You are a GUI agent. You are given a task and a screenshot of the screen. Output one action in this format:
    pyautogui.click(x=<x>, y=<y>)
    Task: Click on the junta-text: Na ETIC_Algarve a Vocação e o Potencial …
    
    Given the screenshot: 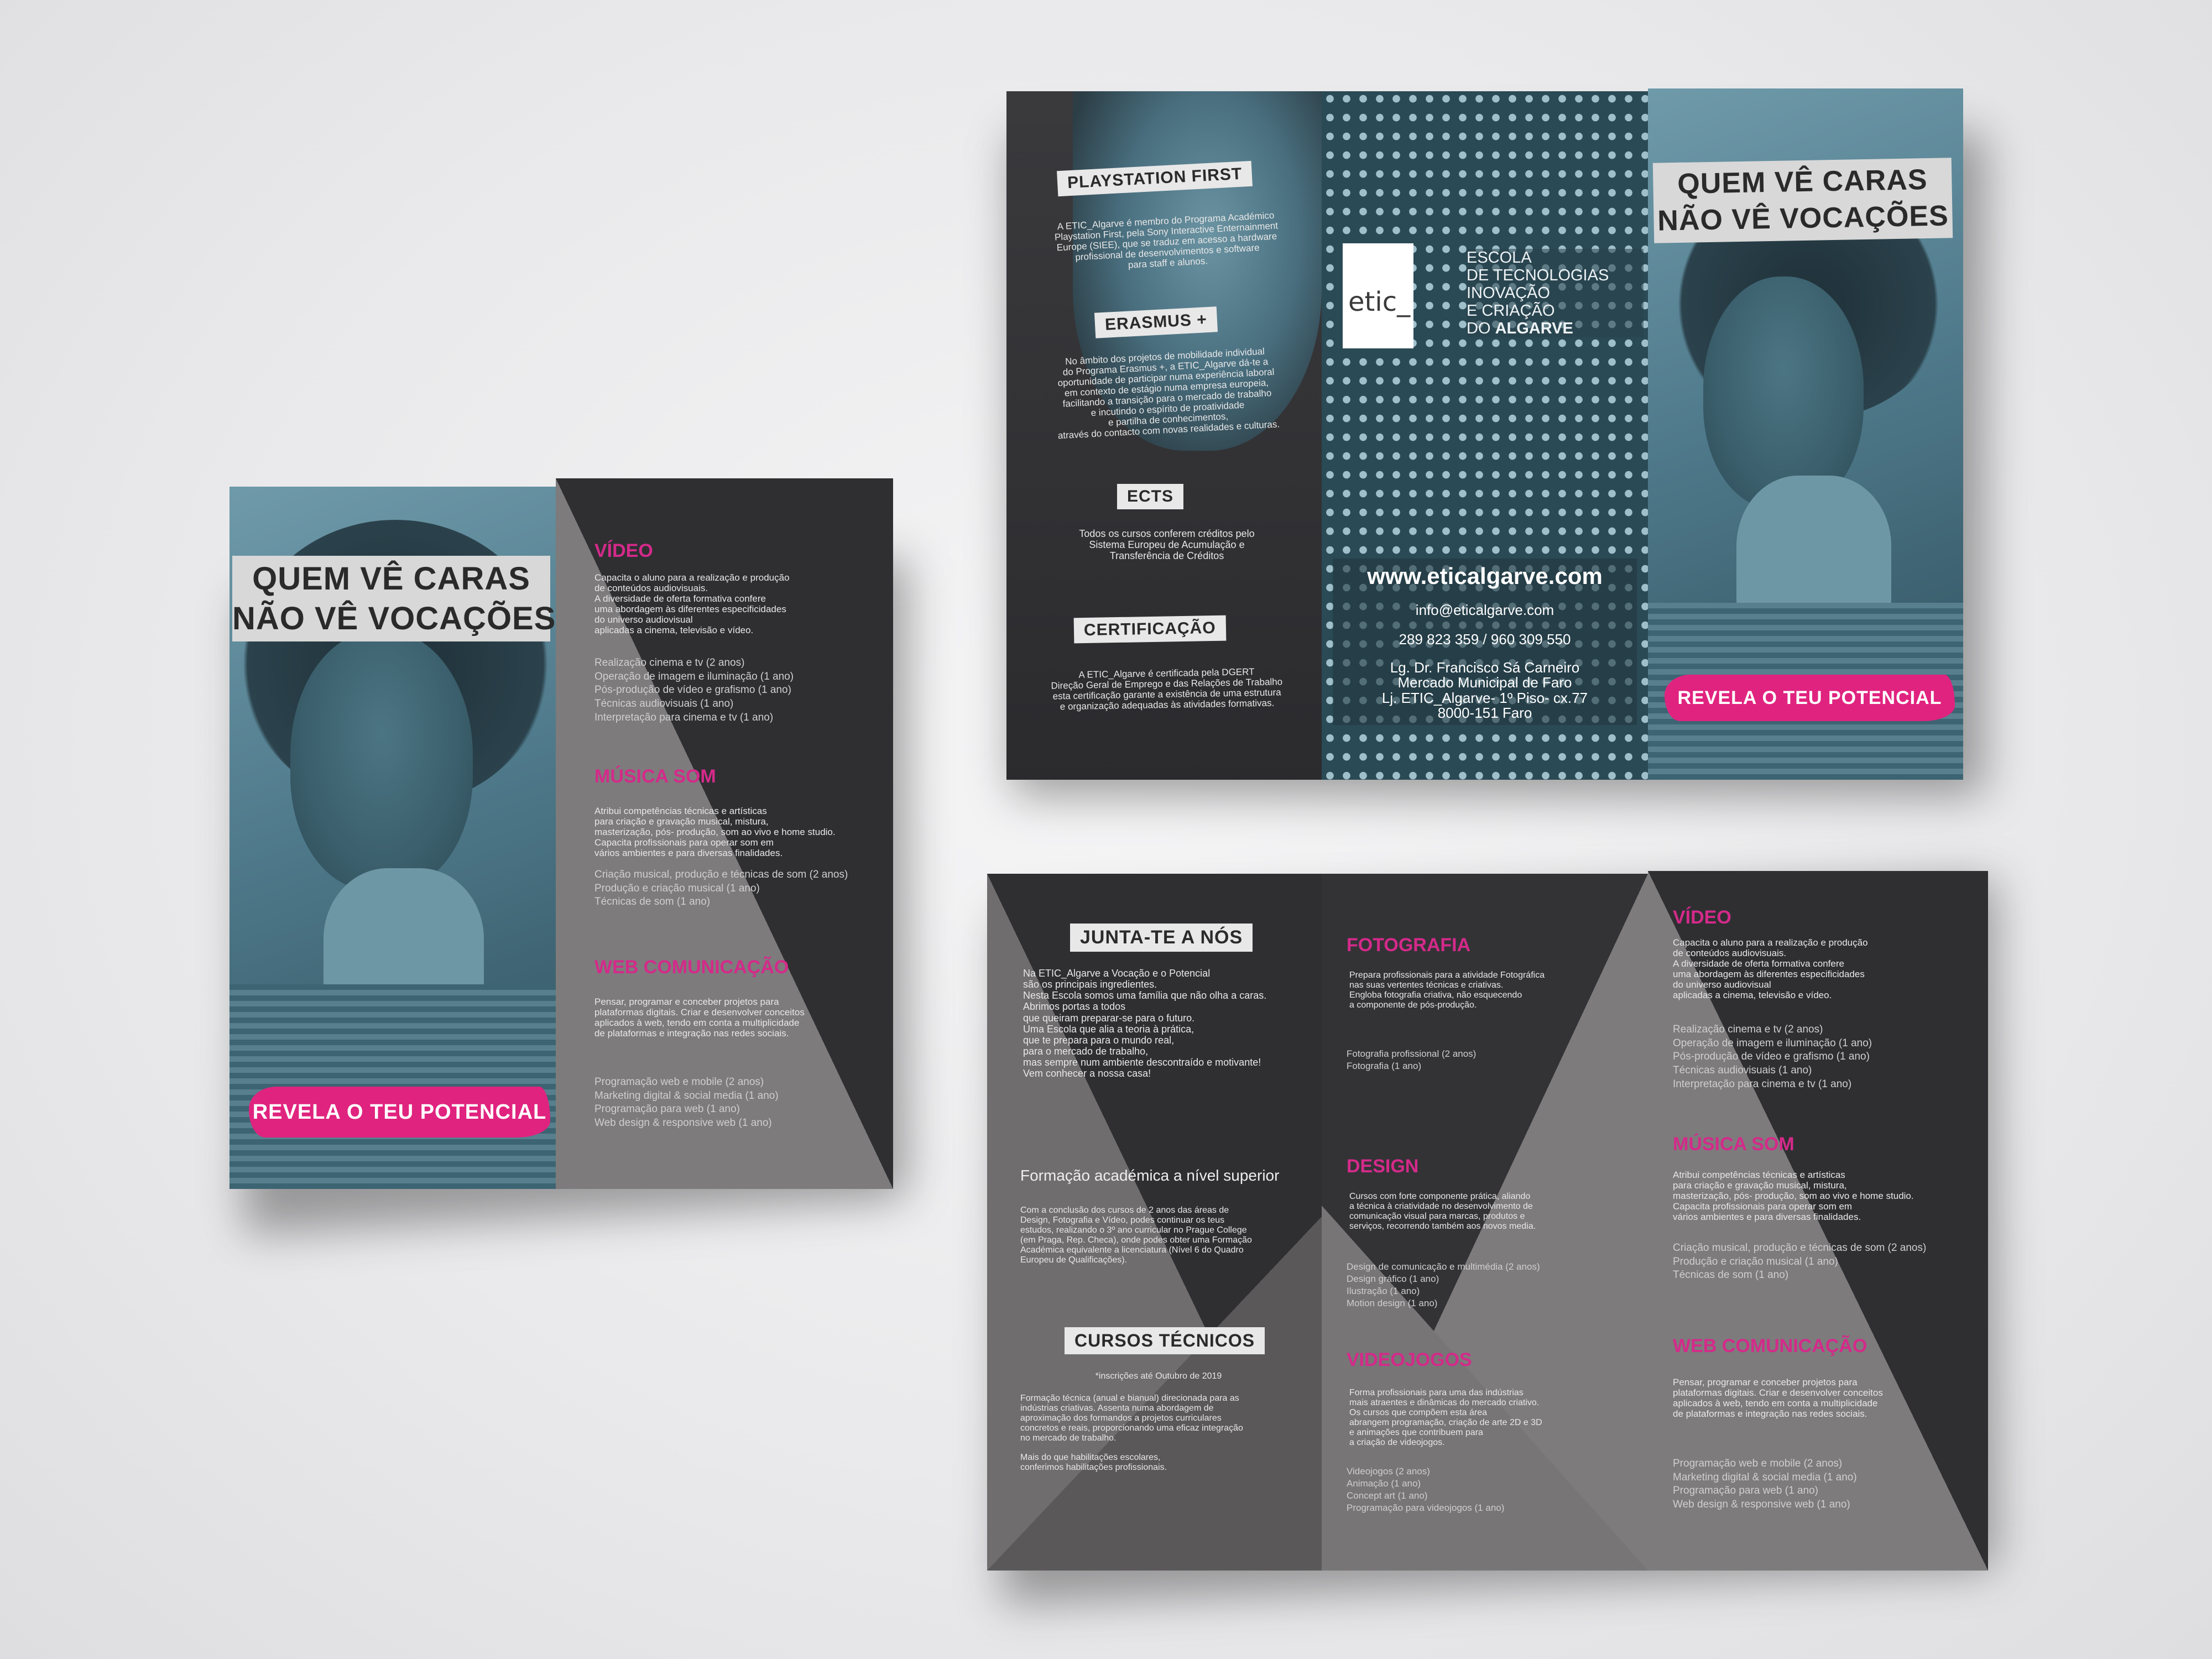 What is the action you would take?
    pyautogui.click(x=1145, y=1024)
    